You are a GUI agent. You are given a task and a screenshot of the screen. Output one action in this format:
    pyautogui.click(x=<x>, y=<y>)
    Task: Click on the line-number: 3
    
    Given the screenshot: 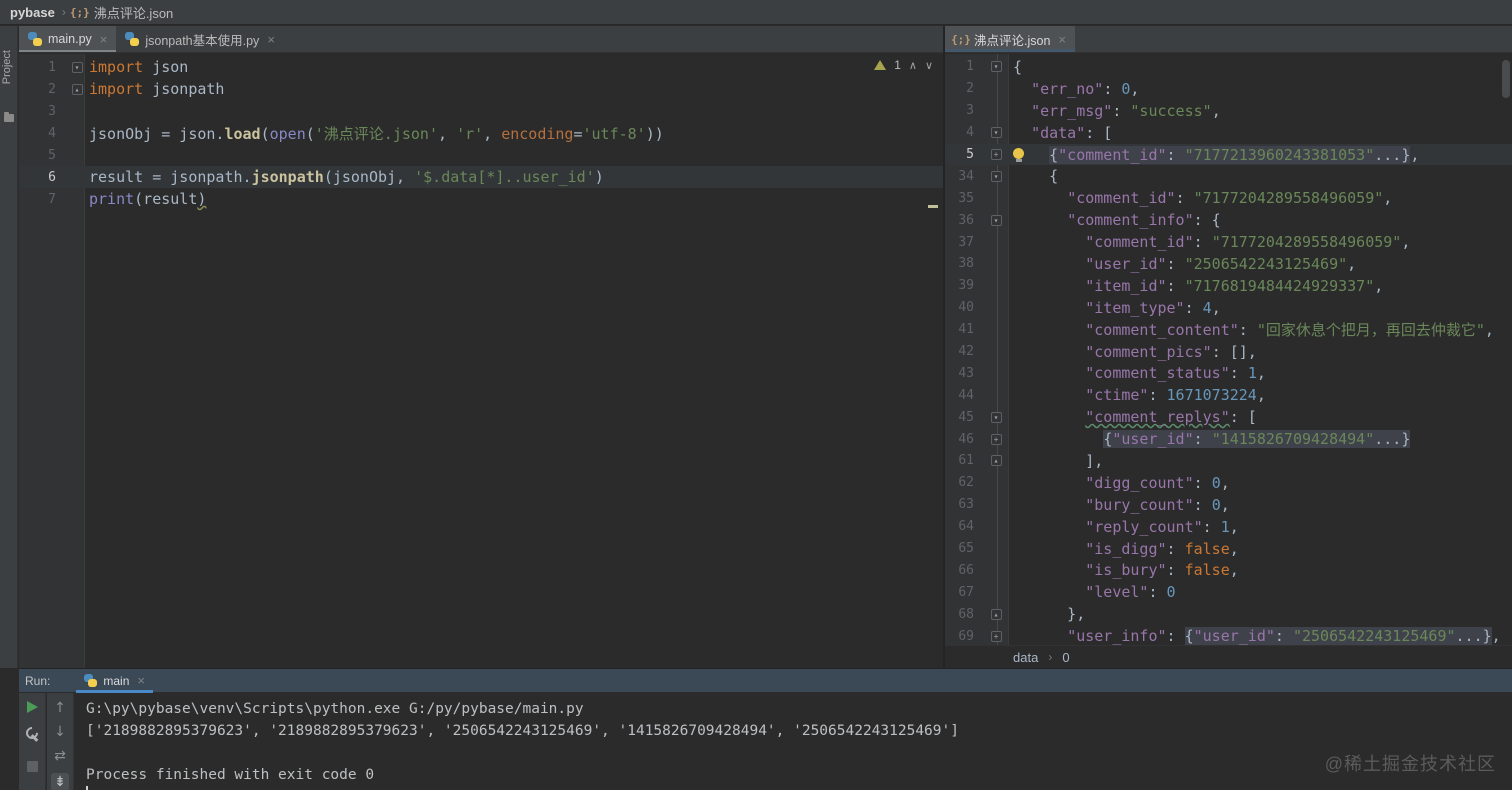 What is the action you would take?
    pyautogui.click(x=52, y=111)
    